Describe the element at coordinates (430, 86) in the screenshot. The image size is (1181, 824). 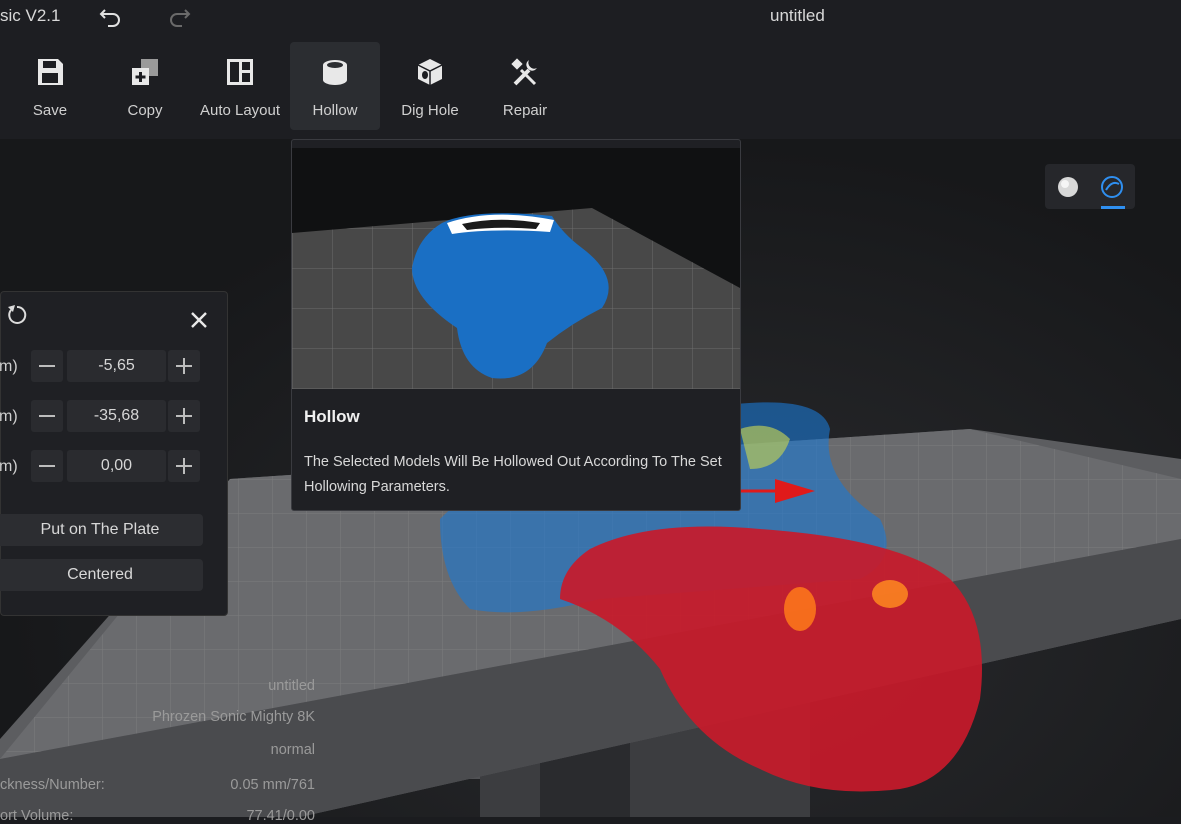
I see `dig-hole-button: Dig Hole` at that location.